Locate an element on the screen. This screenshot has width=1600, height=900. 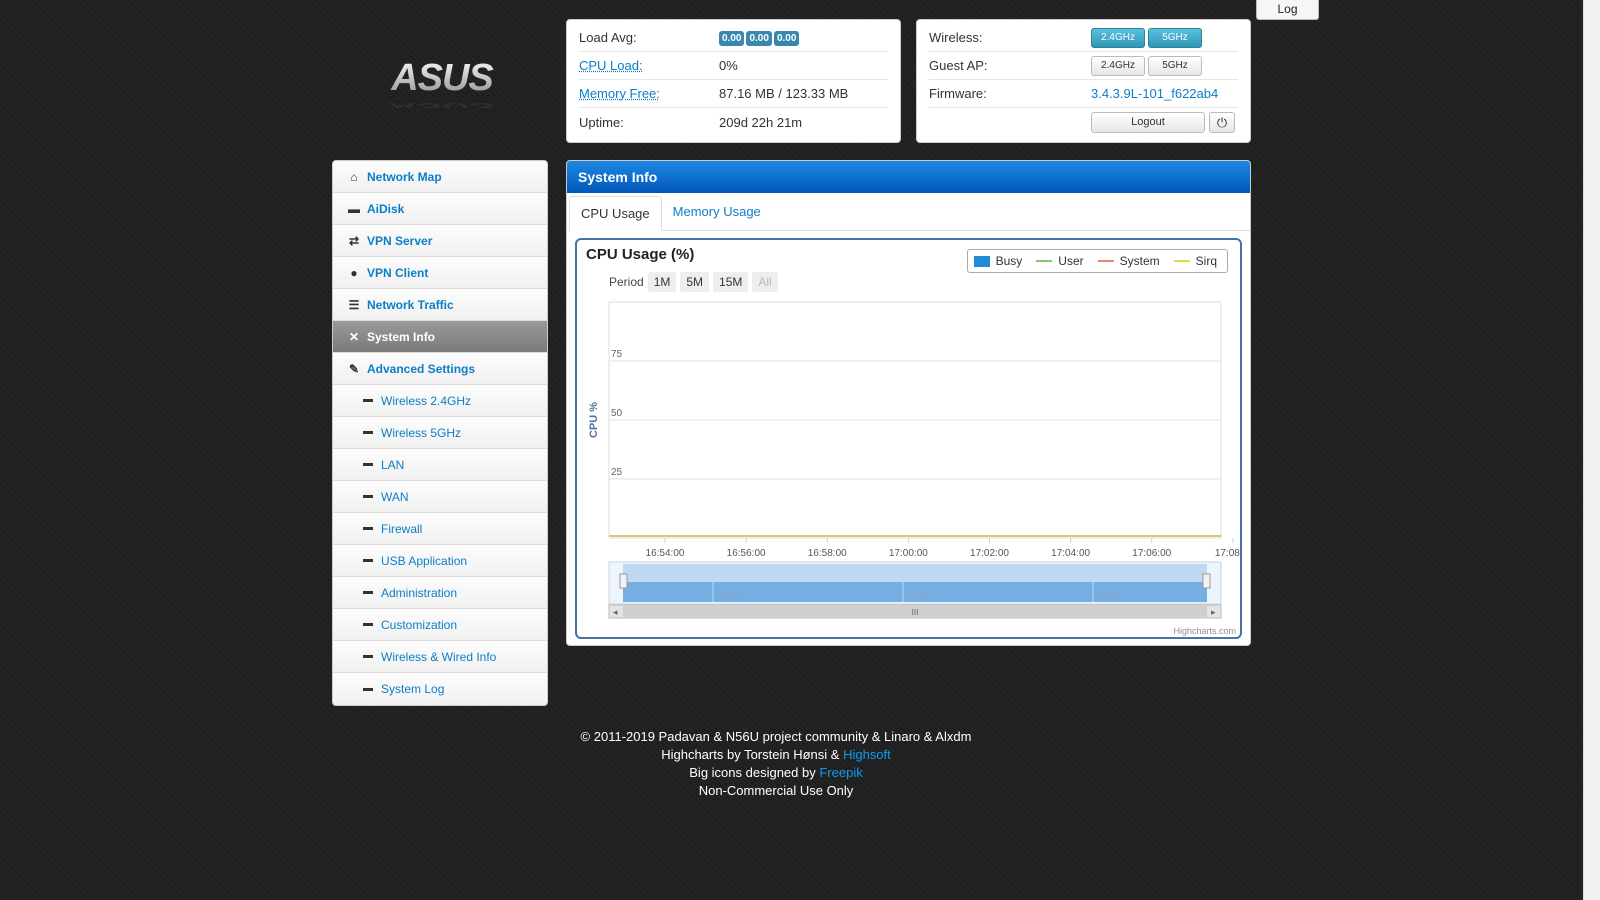
page-scrollbar is located at coordinates (1591, 450).